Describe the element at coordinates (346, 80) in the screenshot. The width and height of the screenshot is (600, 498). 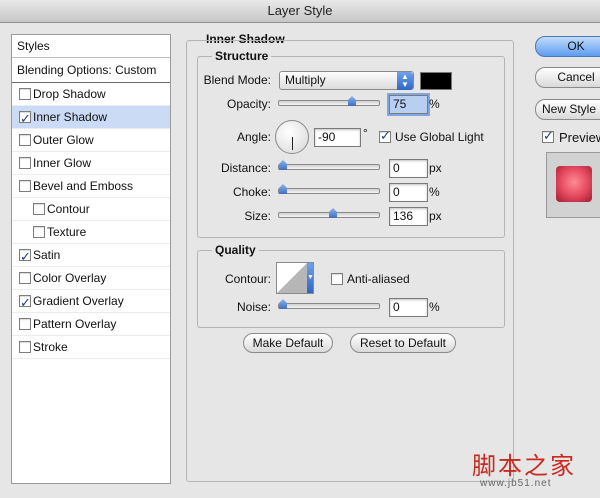
I see `blend-mode-select: Multiply ▲ ▼` at that location.